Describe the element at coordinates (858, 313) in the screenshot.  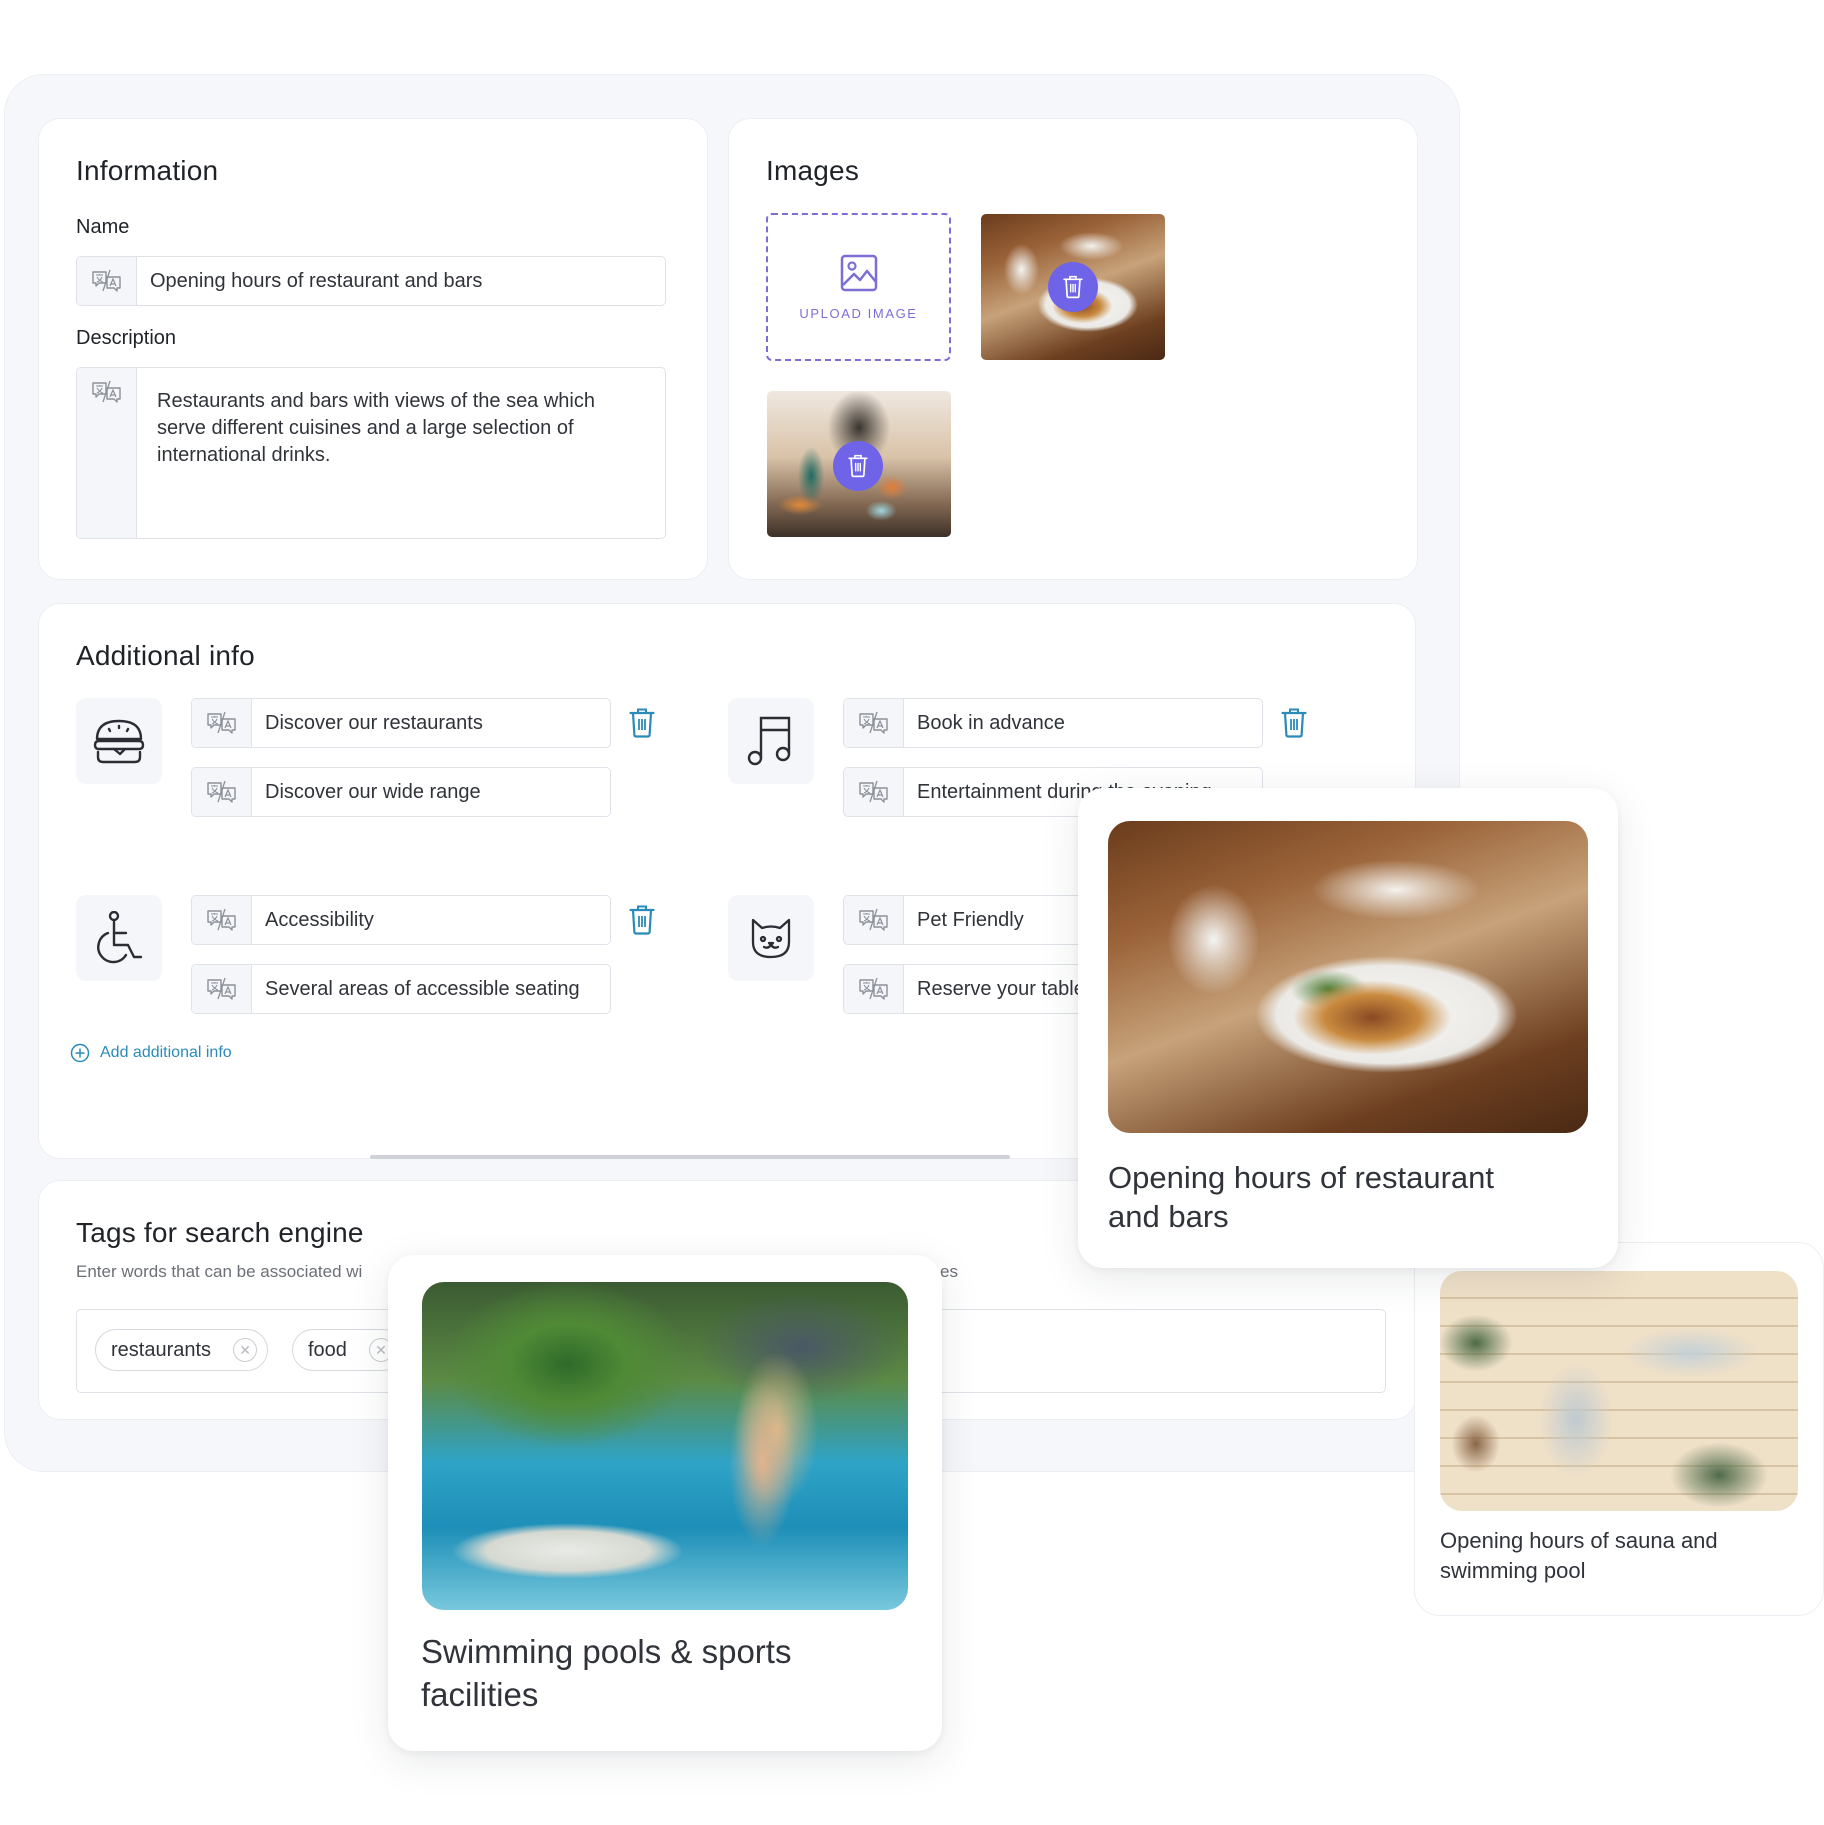
I see `upload-image-label: UPLOAD IMAGE` at that location.